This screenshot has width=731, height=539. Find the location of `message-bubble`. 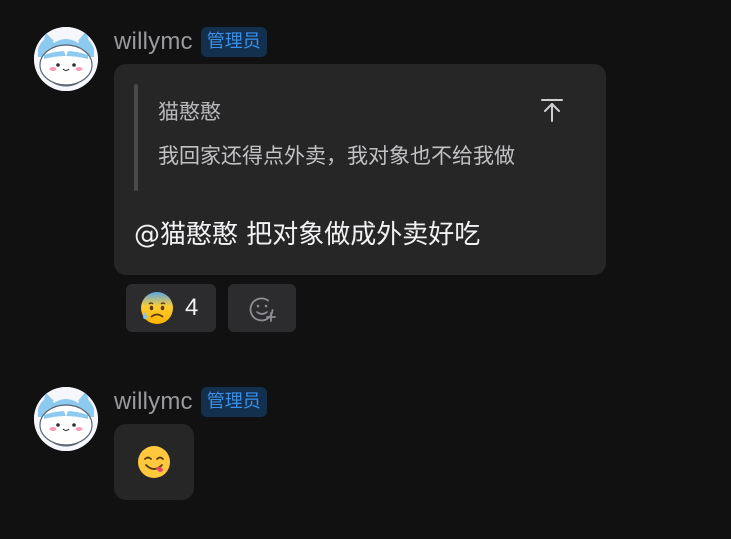

message-bubble is located at coordinates (154, 462).